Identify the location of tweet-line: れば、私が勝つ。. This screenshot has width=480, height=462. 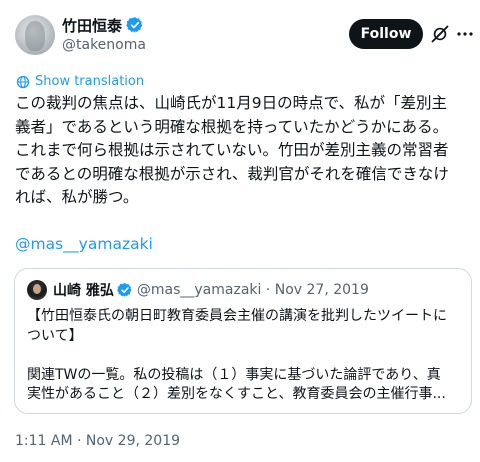
(77, 197).